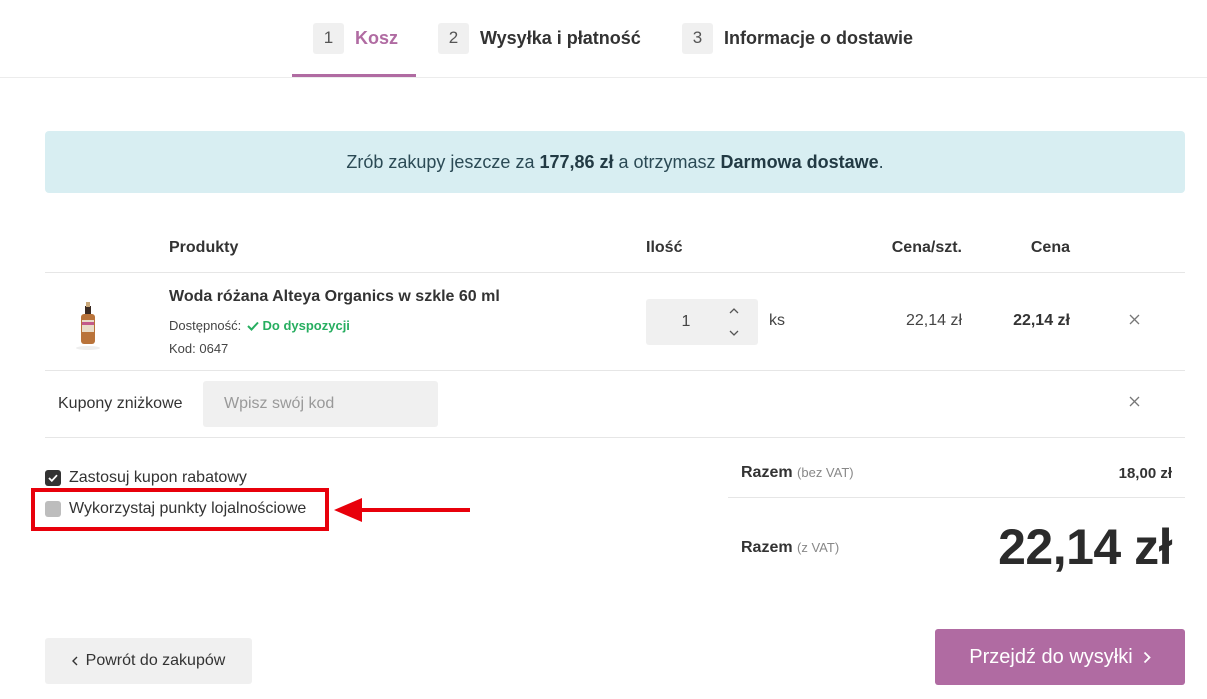  I want to click on remove-coupon-button, so click(1134, 401).